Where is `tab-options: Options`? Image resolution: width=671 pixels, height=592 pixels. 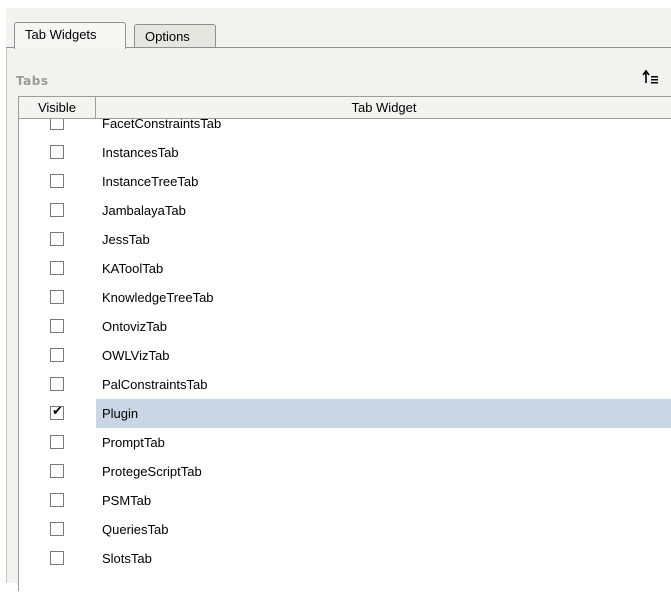
tab-options: Options is located at coordinates (175, 36).